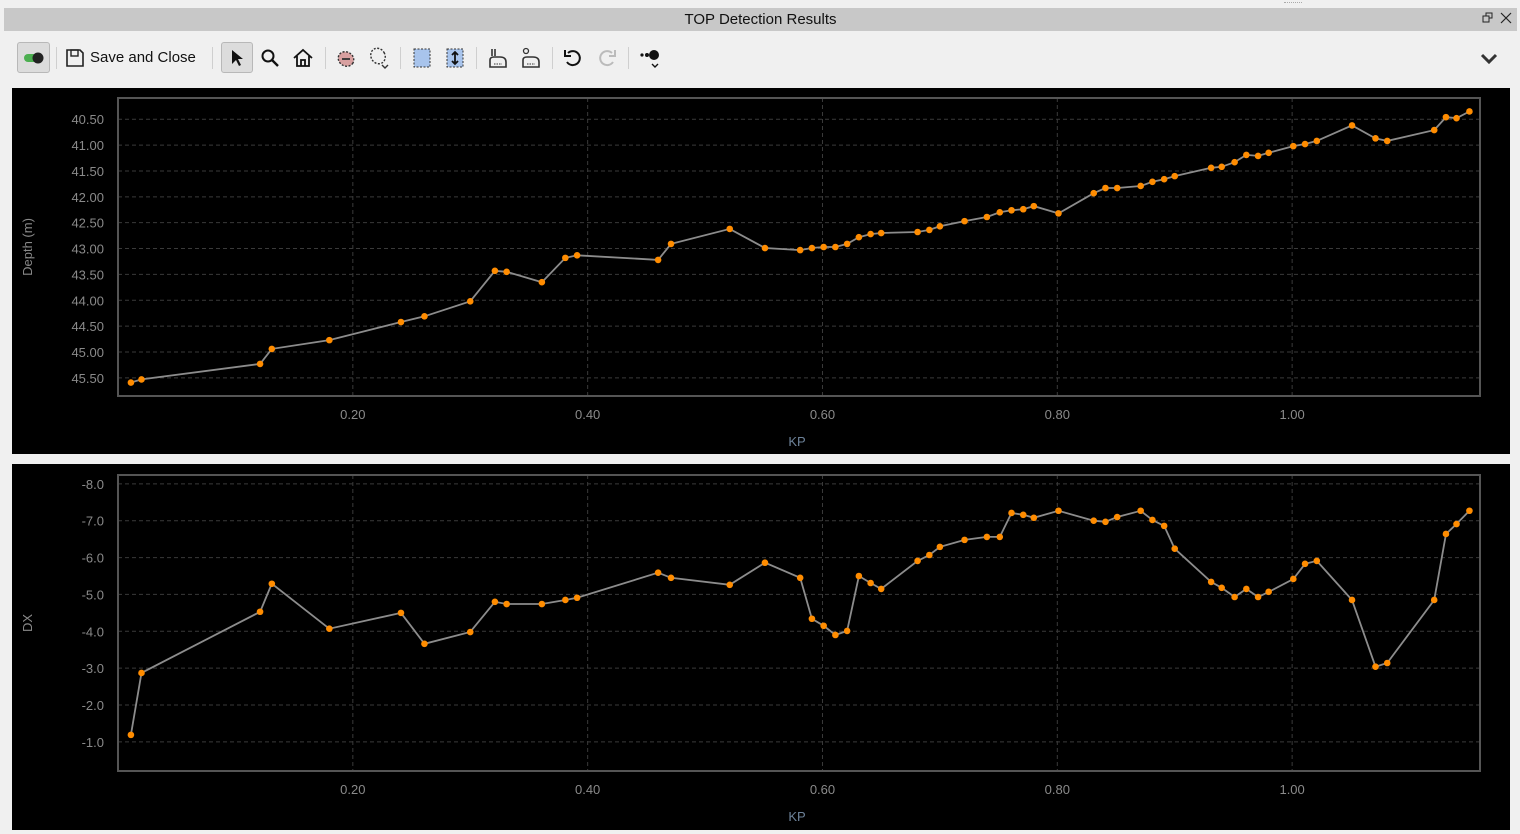 This screenshot has height=834, width=1520. Describe the element at coordinates (379, 57) in the screenshot. I see `lasso-tool` at that location.